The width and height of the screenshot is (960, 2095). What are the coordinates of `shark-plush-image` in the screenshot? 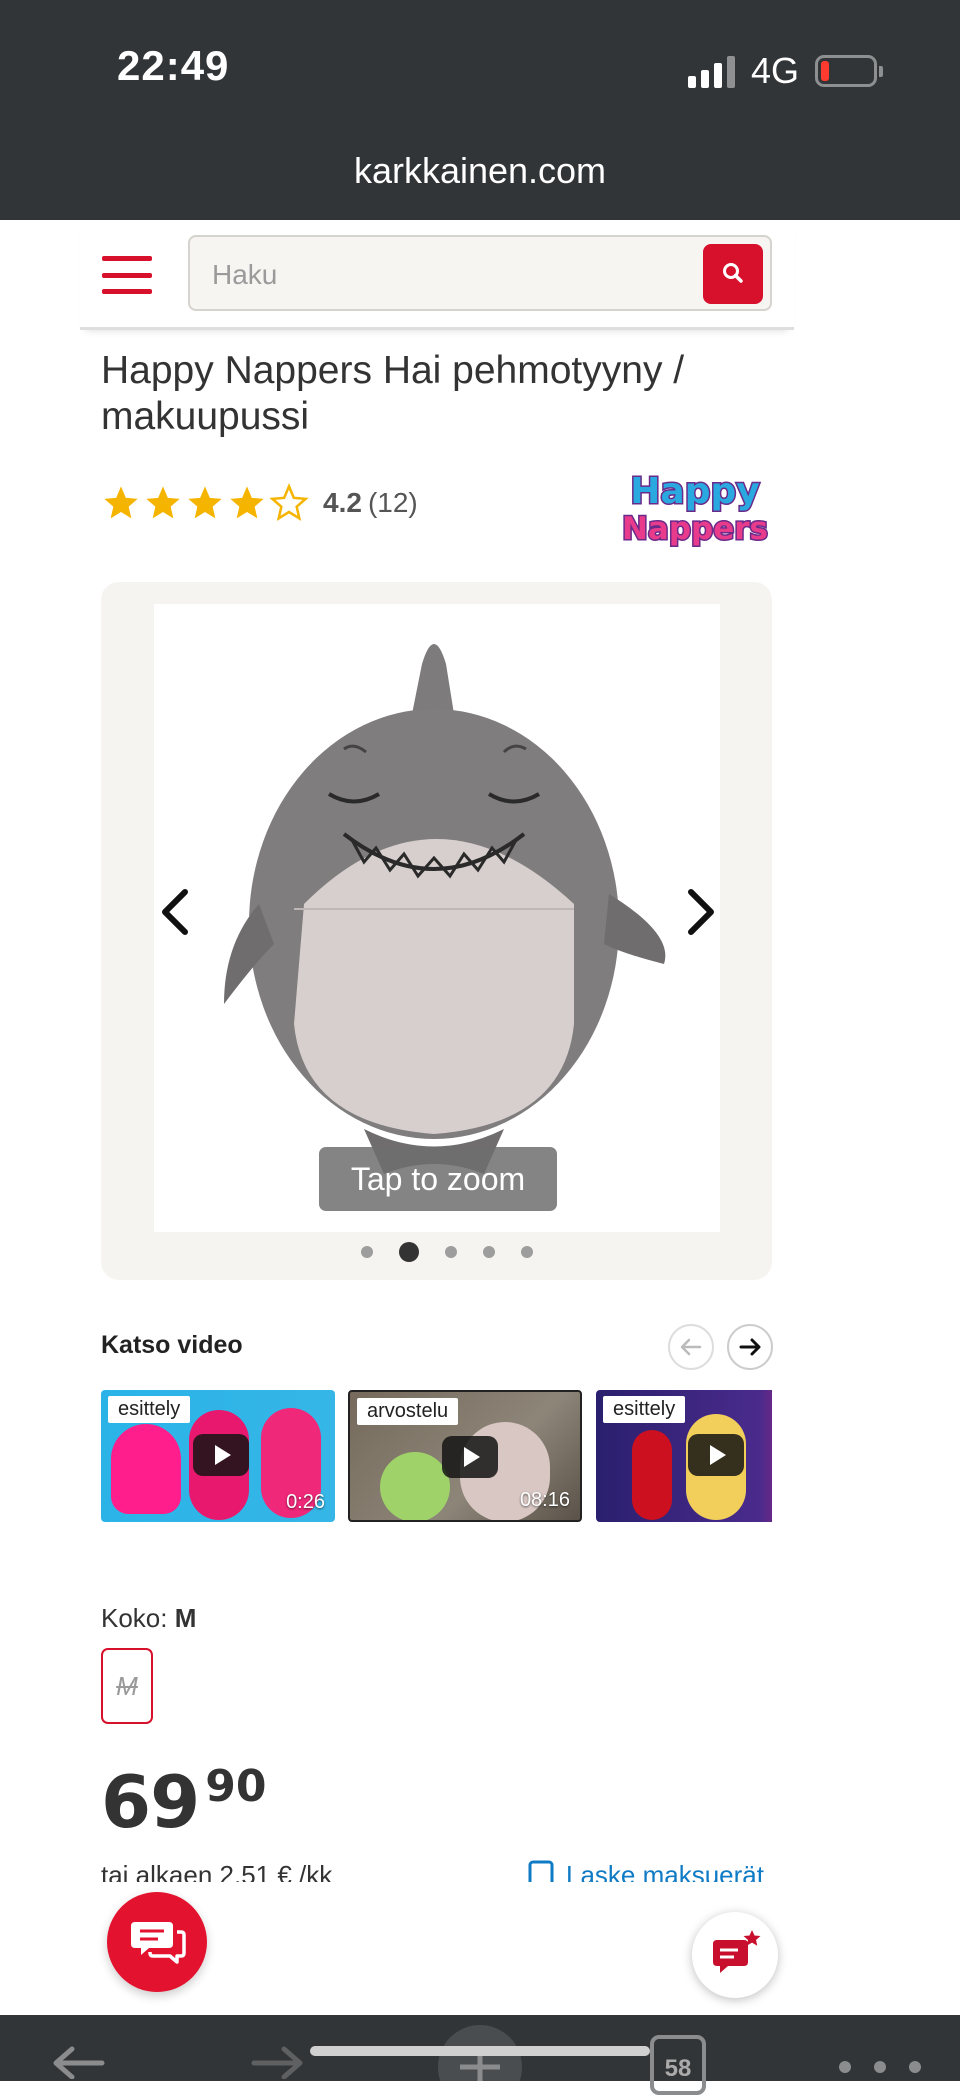 It's located at (445, 909).